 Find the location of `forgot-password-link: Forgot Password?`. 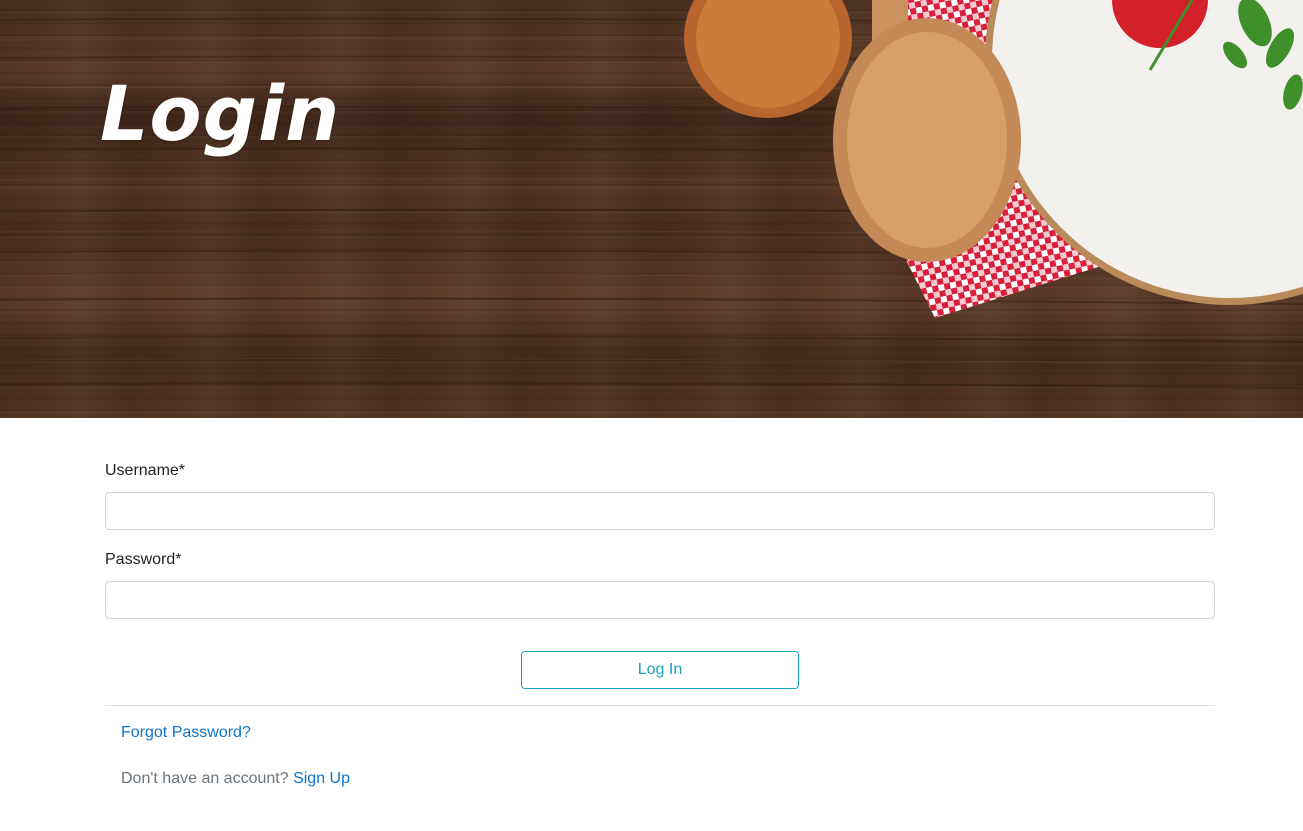

forgot-password-link: Forgot Password? is located at coordinates (186, 733).